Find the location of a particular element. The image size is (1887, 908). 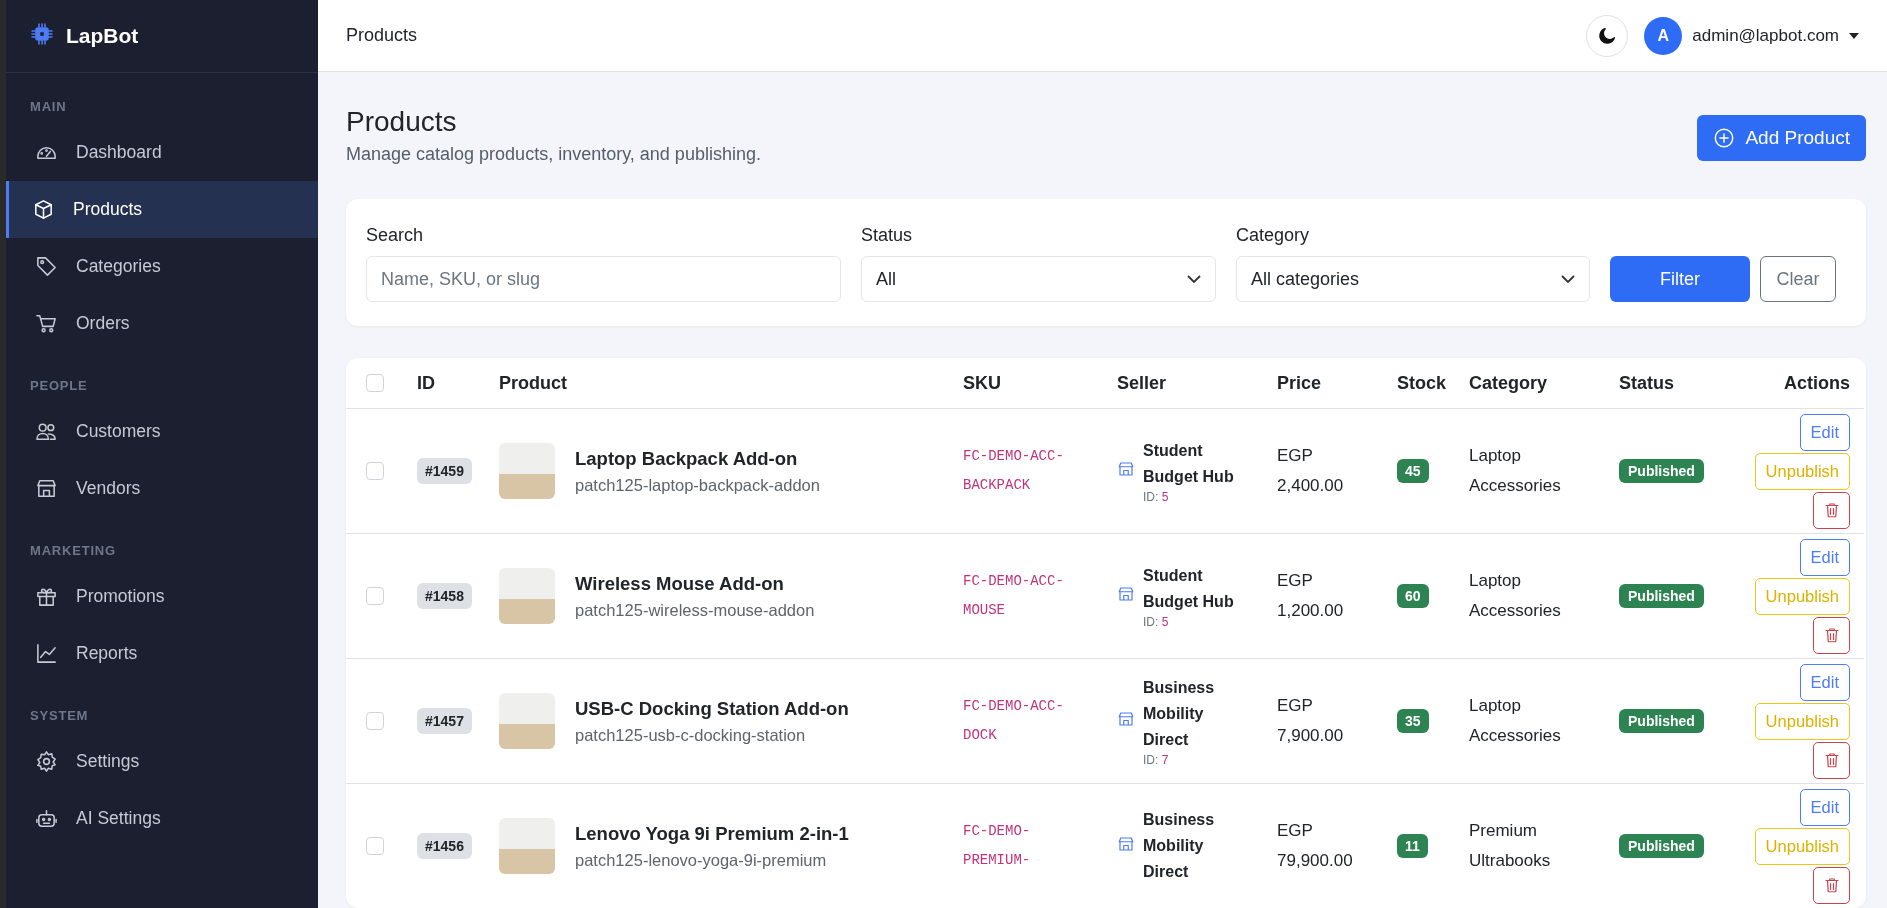

stock-badge: 60 is located at coordinates (1413, 596).